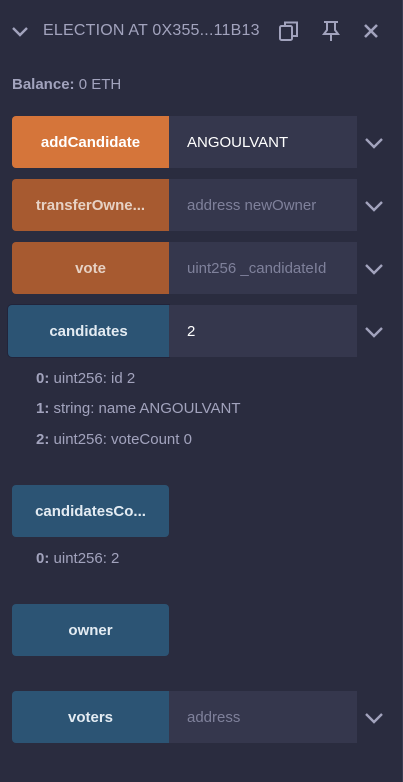 This screenshot has height=782, width=403. Describe the element at coordinates (263, 142) in the screenshot. I see `addcandidate-input: ANGOULVANT` at that location.